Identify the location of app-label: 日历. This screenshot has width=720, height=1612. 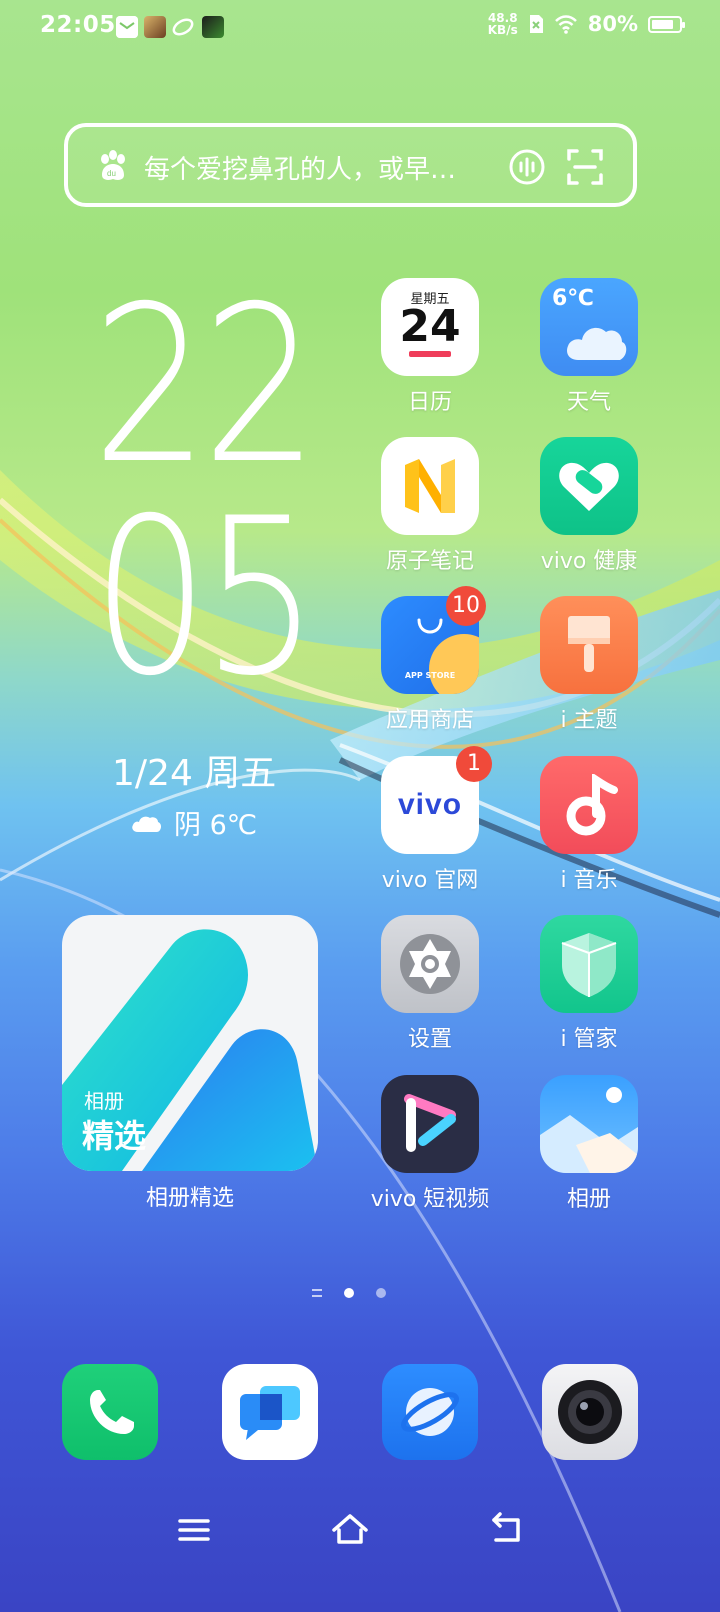
(429, 402).